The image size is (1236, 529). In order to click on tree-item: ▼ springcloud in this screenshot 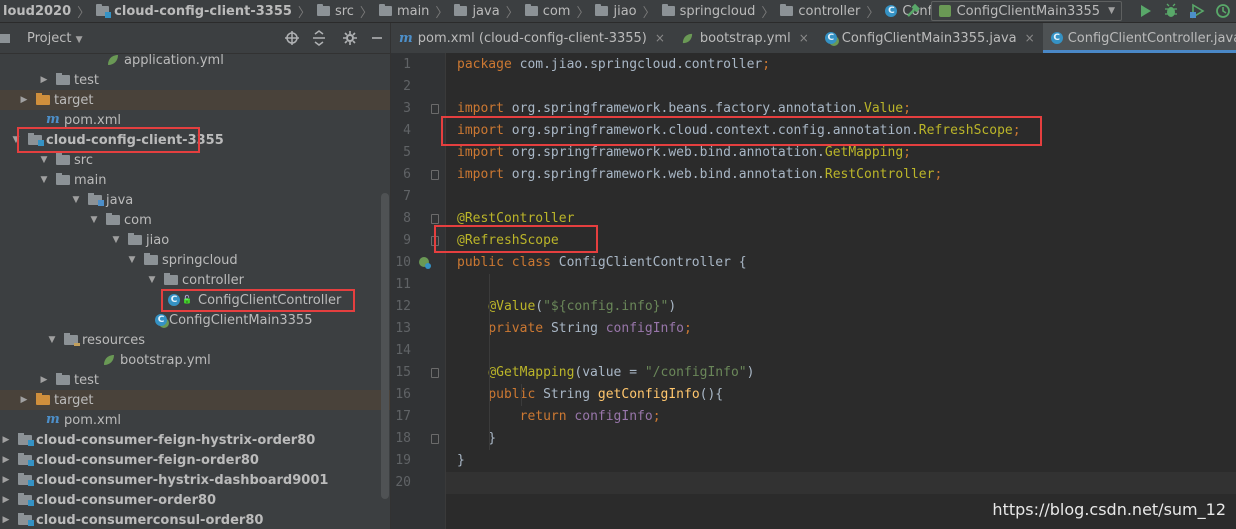, I will do `click(195, 260)`.